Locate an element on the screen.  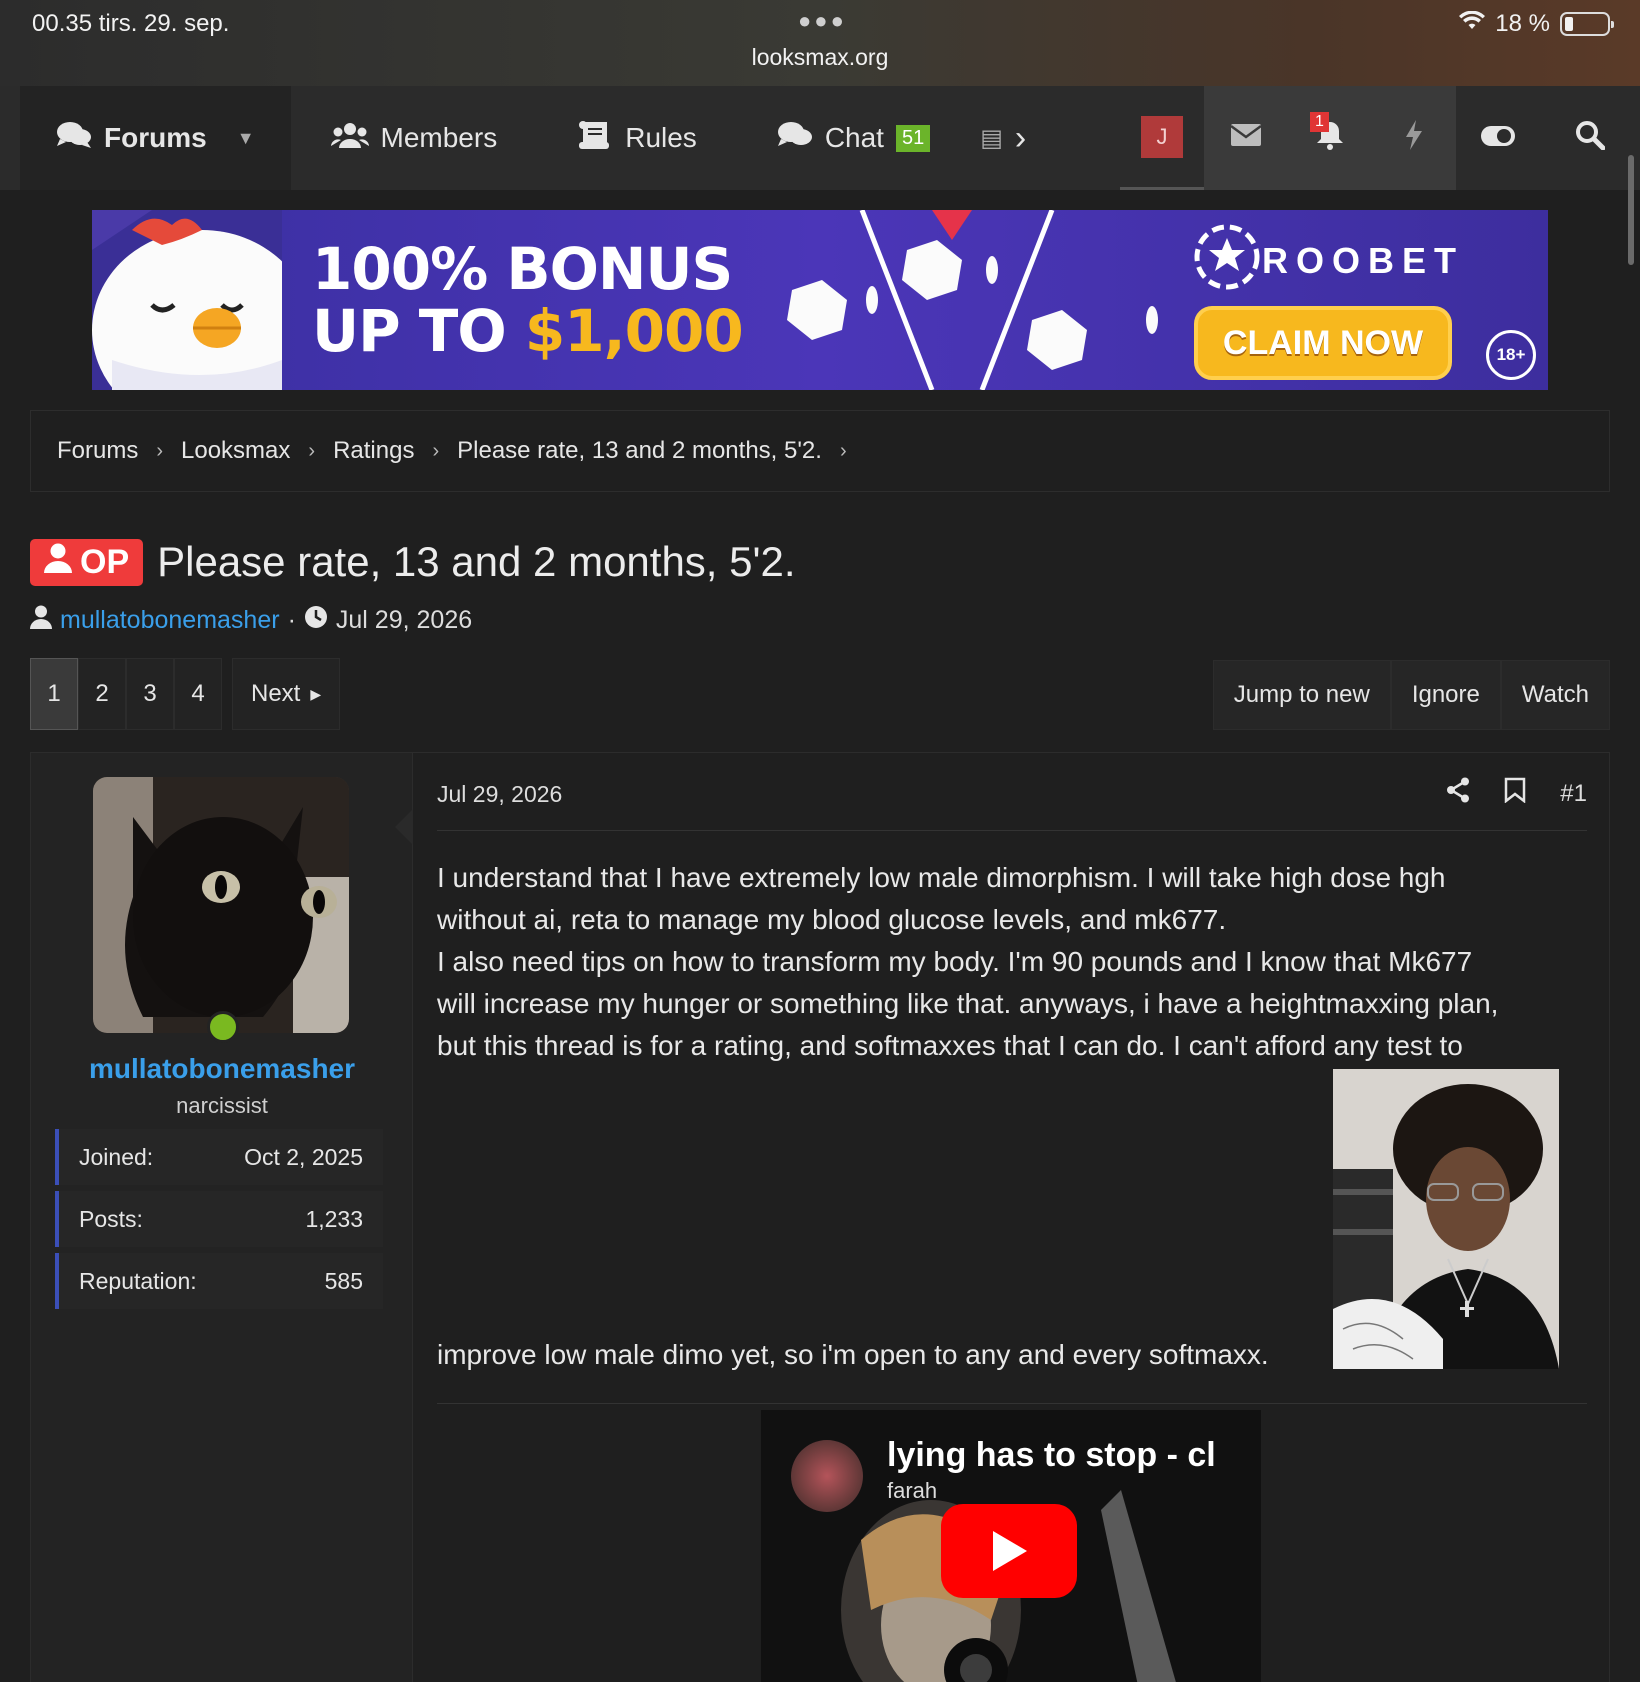
page-4-button: 4 is located at coordinates (198, 694).